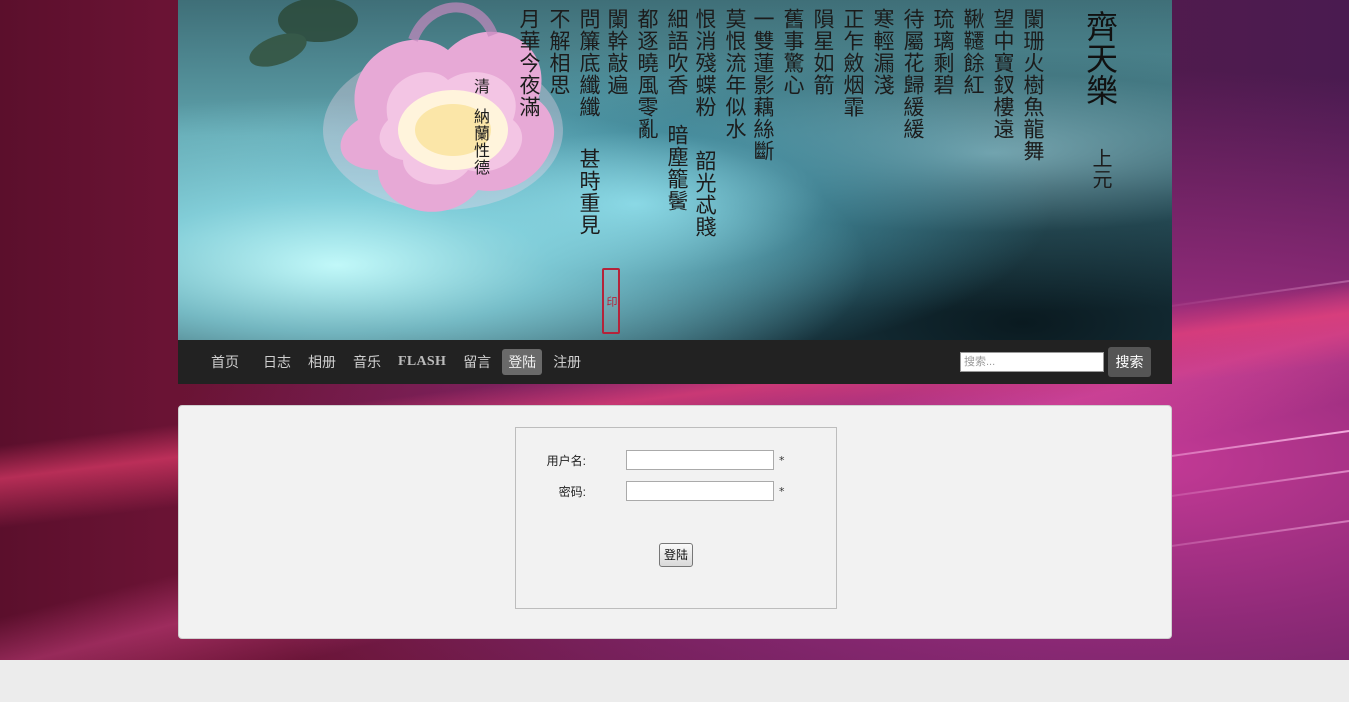 The height and width of the screenshot is (702, 1349). What do you see at coordinates (700, 491) in the screenshot?
I see `password-field` at bounding box center [700, 491].